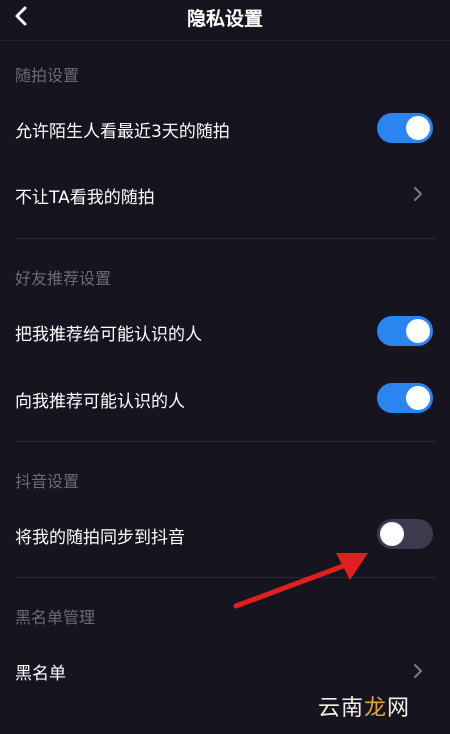 The image size is (450, 734). I want to click on recommend-to-me-toggle, so click(405, 398).